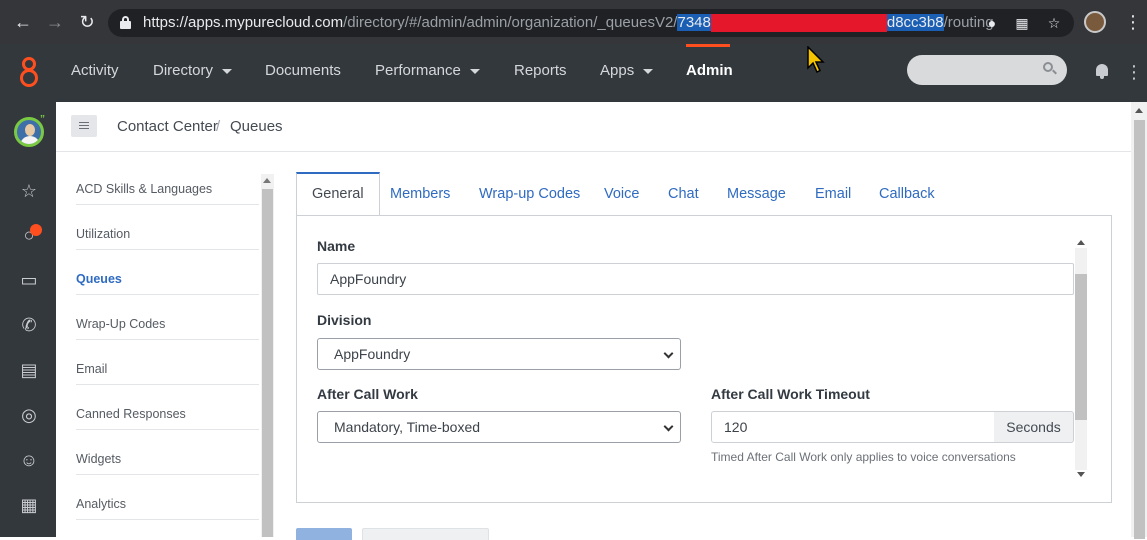  I want to click on save-button, so click(324, 534).